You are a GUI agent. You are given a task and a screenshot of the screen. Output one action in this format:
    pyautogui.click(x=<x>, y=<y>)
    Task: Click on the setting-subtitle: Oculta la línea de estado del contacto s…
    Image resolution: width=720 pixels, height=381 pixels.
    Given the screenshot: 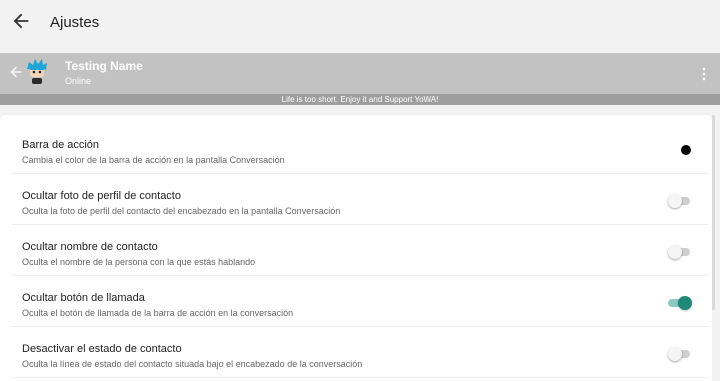 What is the action you would take?
    pyautogui.click(x=192, y=364)
    